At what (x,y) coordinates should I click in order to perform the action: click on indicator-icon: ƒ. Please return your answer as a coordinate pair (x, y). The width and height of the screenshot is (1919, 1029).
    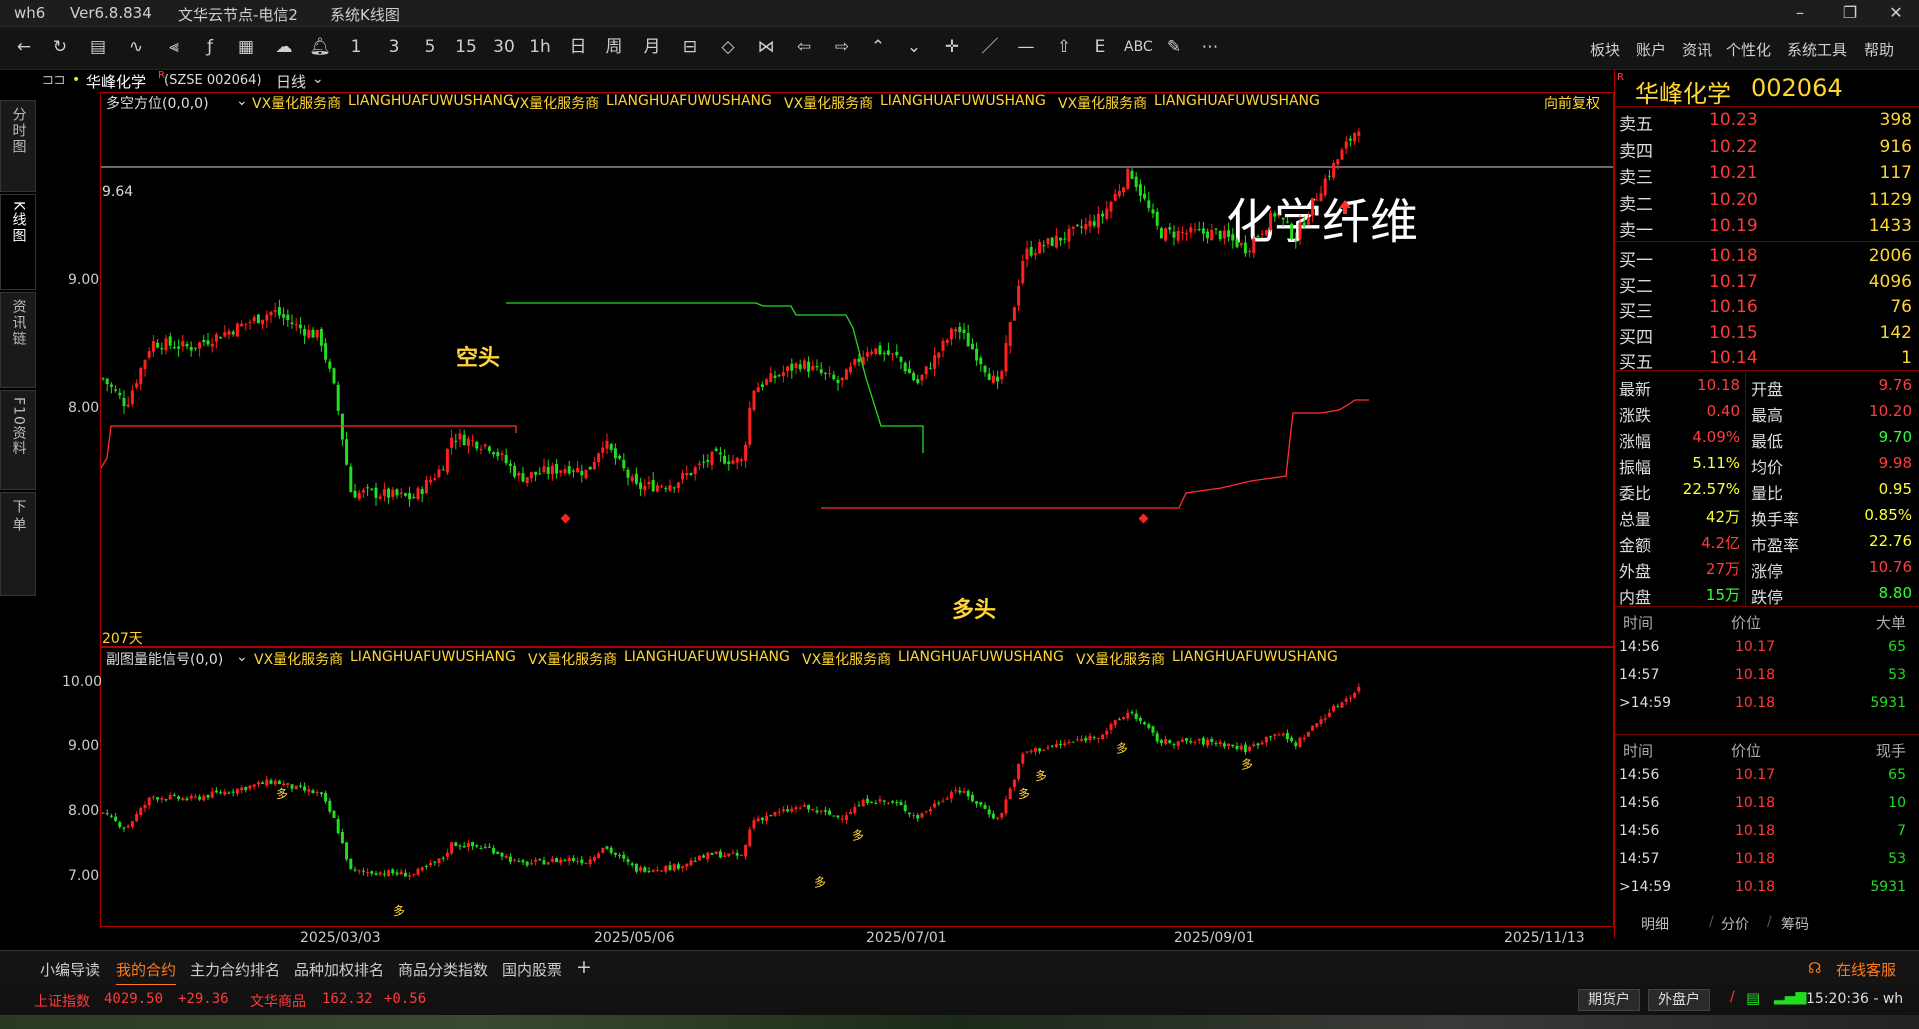
    Looking at the image, I should click on (210, 47).